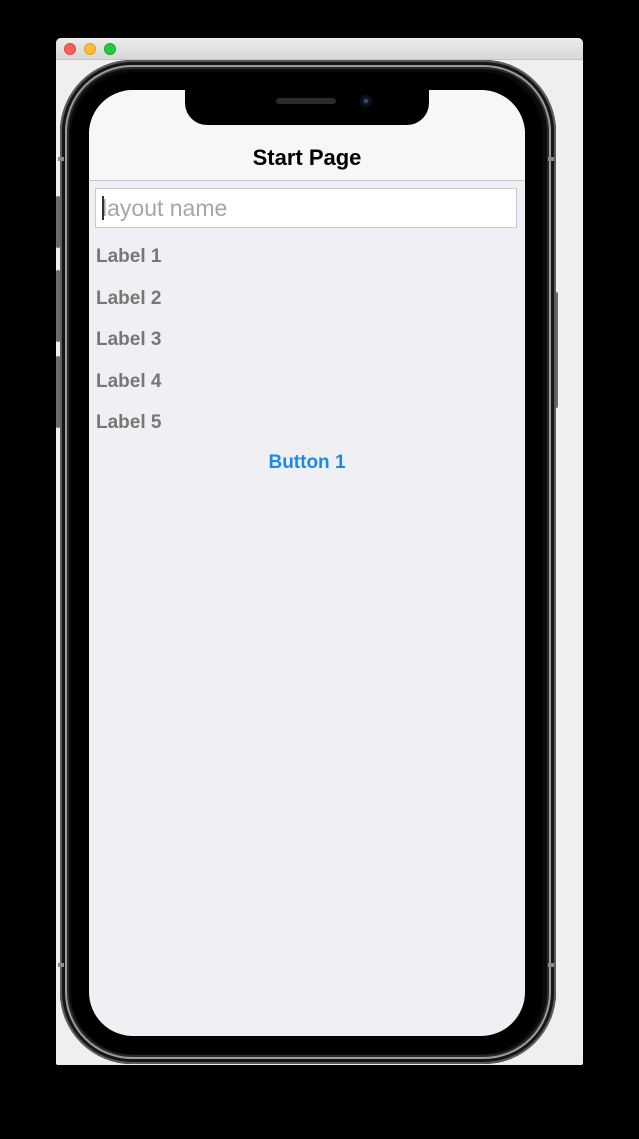  What do you see at coordinates (366, 101) in the screenshot?
I see `front-camera-icon` at bounding box center [366, 101].